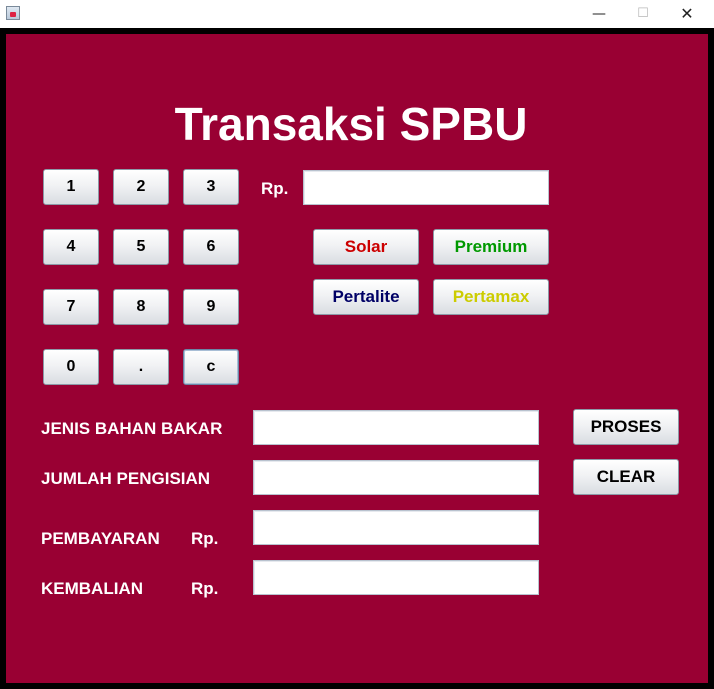 The image size is (714, 689). What do you see at coordinates (141, 247) in the screenshot?
I see `keypad-5-button: 5` at bounding box center [141, 247].